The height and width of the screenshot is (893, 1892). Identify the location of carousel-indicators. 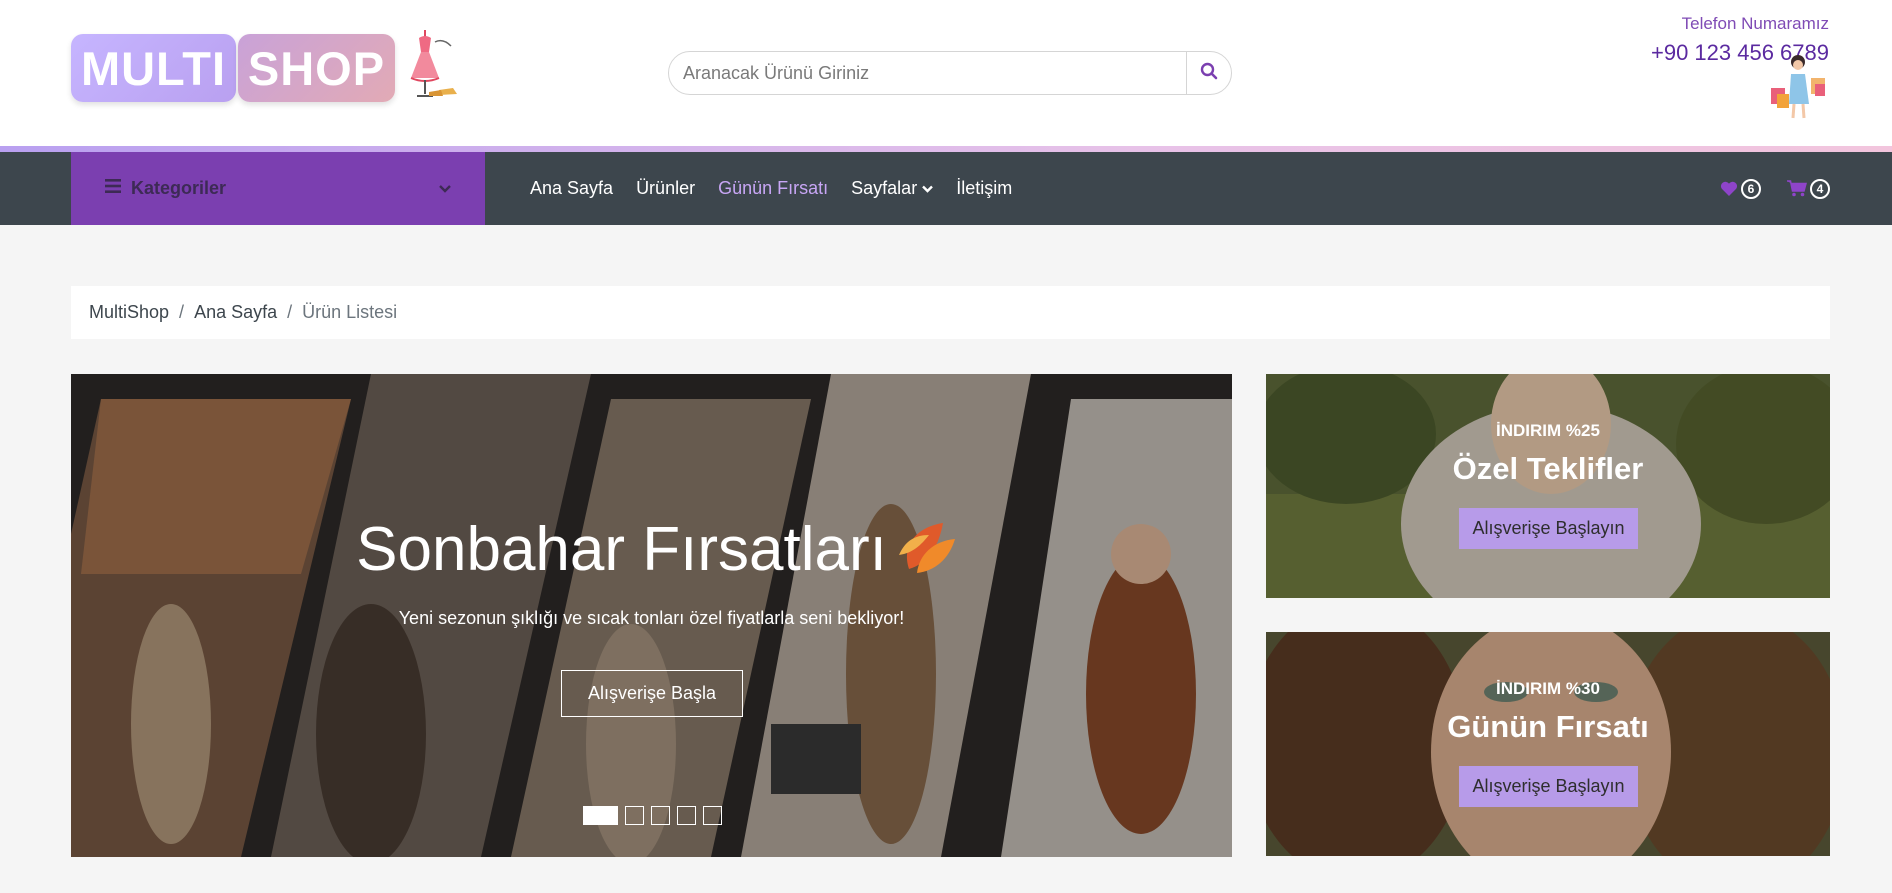
(656, 815).